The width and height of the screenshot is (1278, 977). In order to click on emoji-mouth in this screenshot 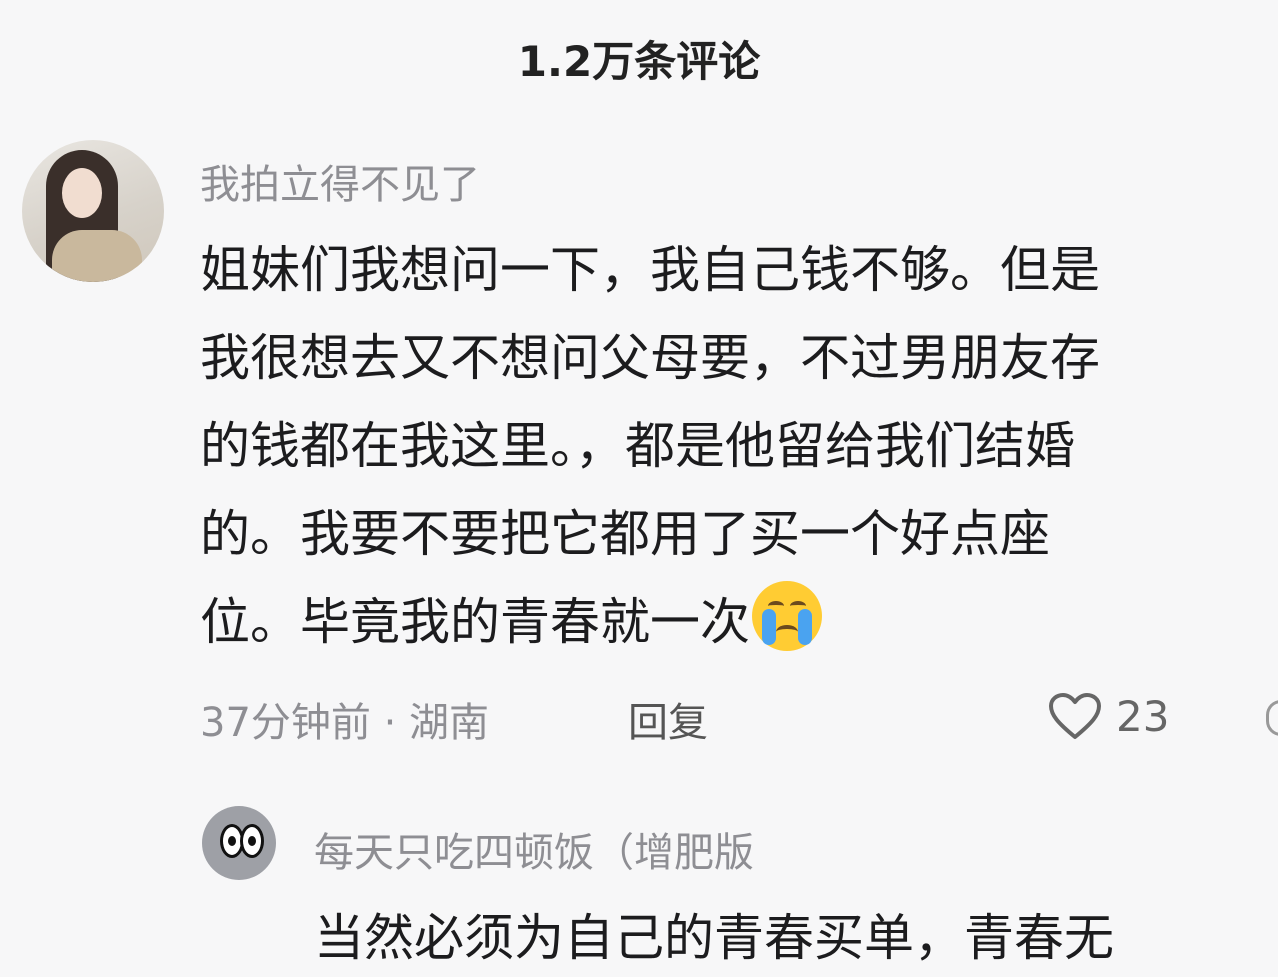, I will do `click(787, 632)`.